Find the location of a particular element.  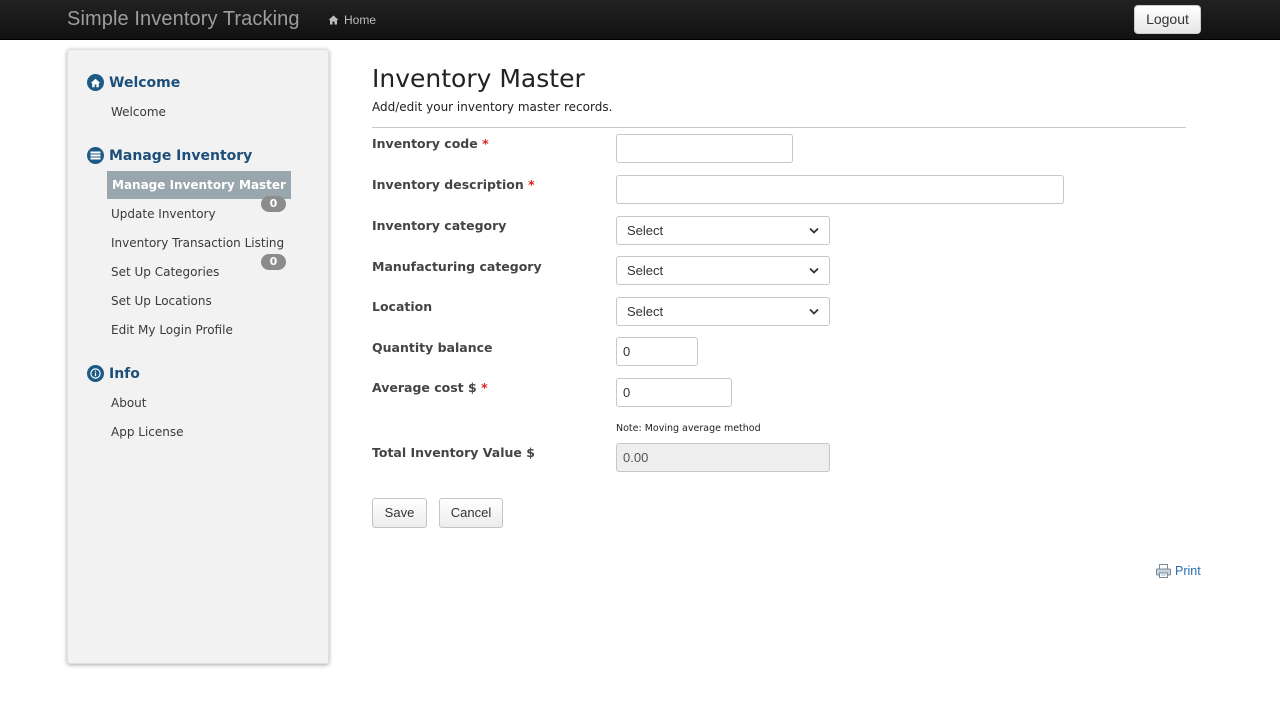

divider is located at coordinates (779, 127).